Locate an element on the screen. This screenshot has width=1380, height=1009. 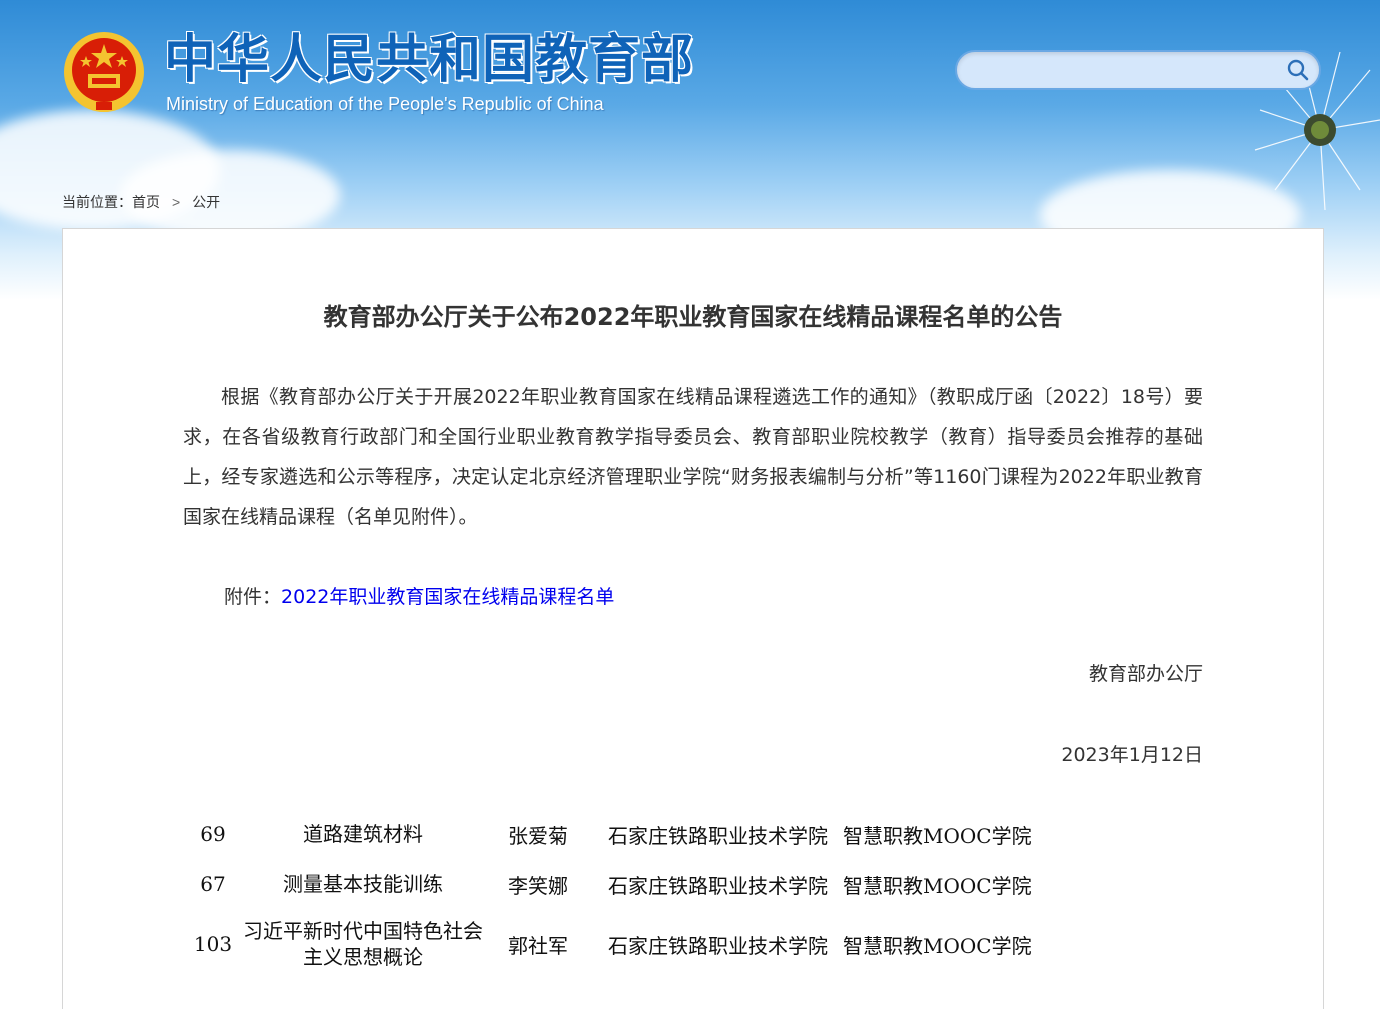
article-title: 教育部办公厅关于公布2022年职业教育国家在线精品课程名单的公告 is located at coordinates (693, 317).